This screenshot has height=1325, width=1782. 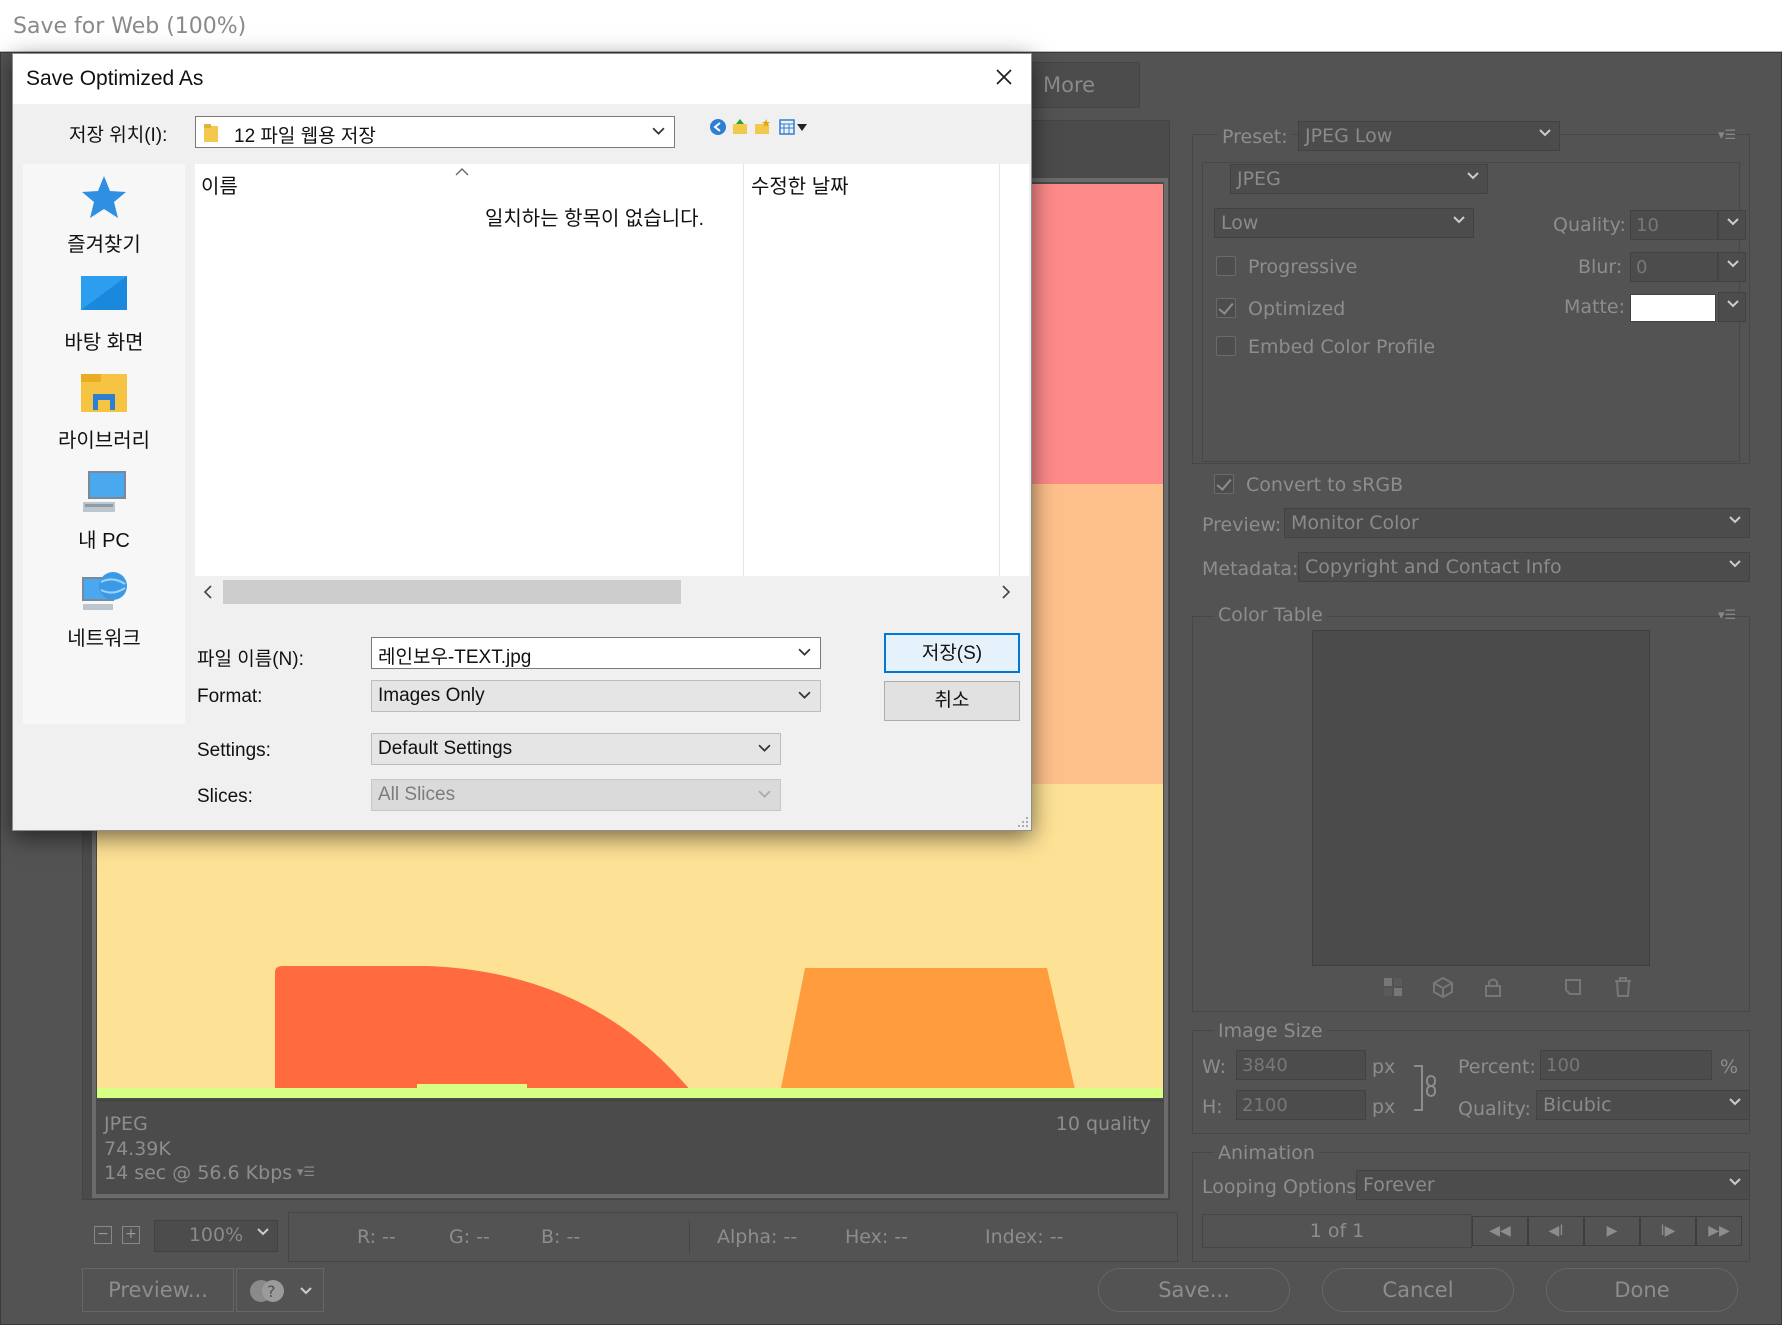 What do you see at coordinates (104, 511) in the screenshot?
I see `nav-item-this-pc: 내 PC` at bounding box center [104, 511].